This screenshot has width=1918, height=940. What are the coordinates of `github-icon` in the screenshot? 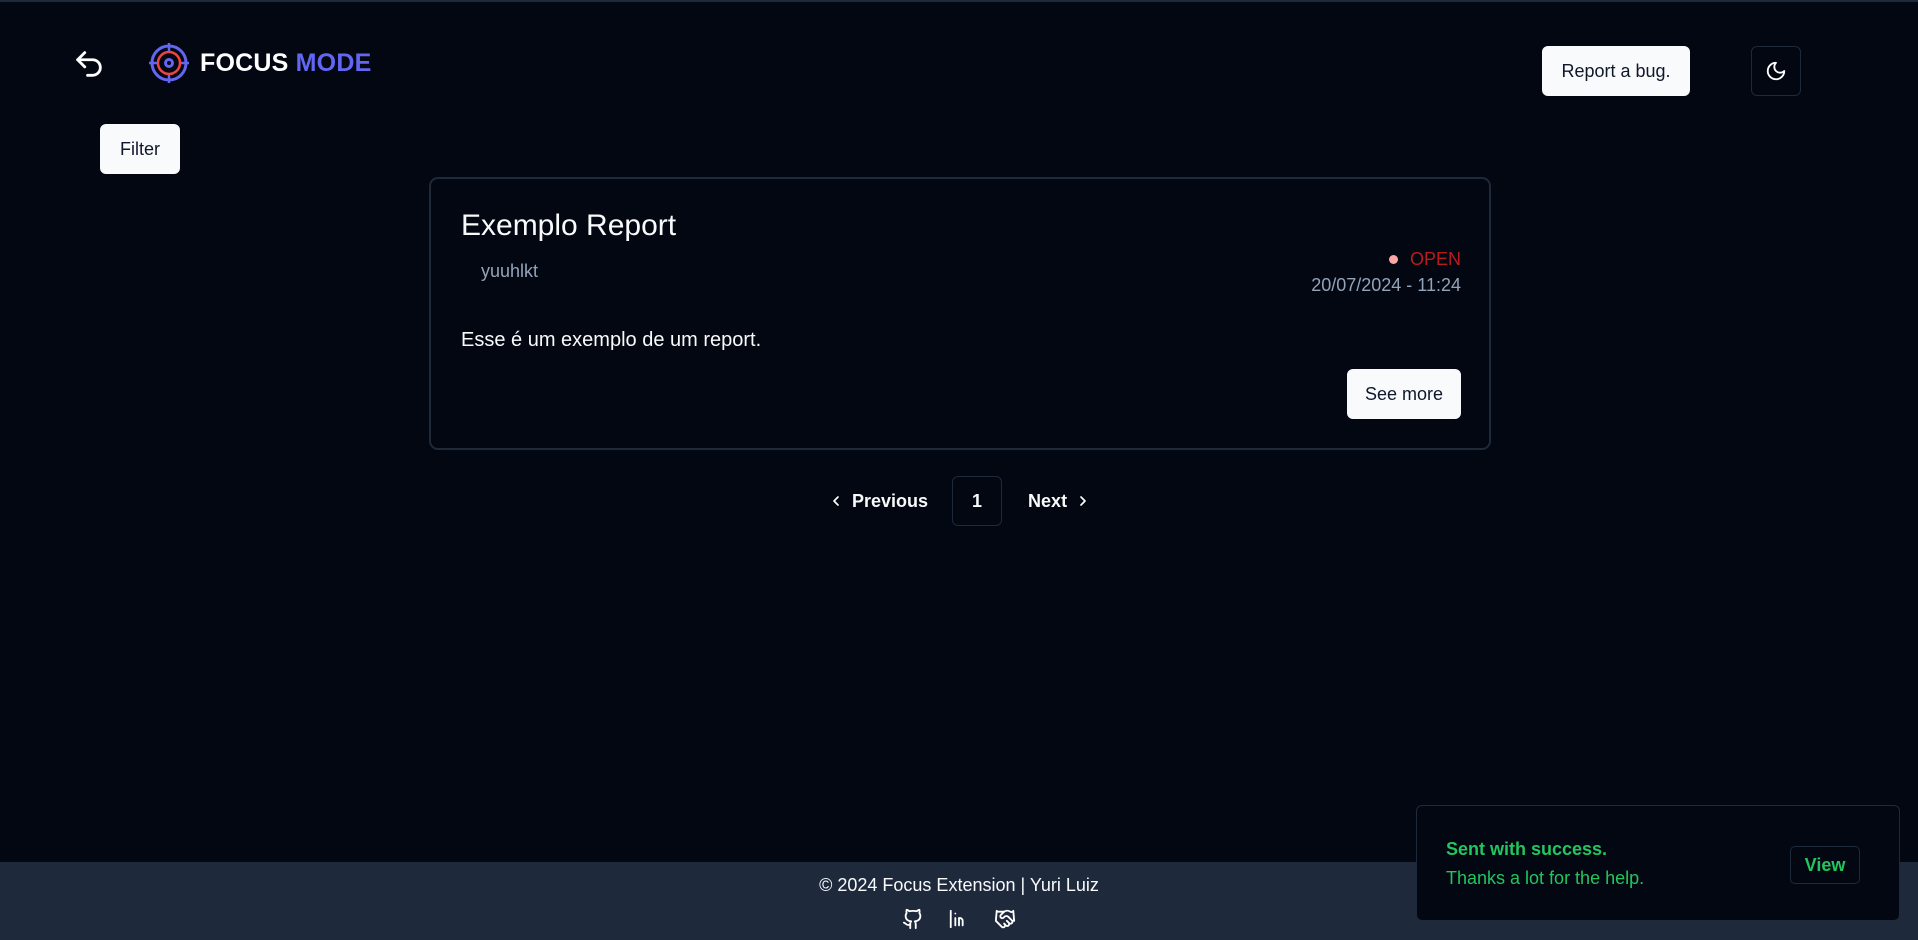 It's located at (912, 919).